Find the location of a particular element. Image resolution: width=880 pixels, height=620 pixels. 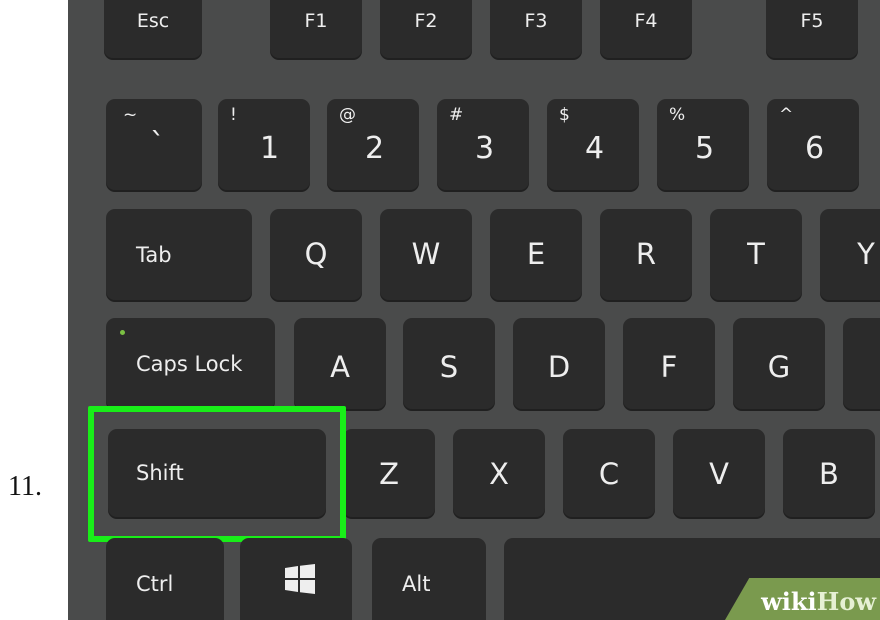

key-a: A is located at coordinates (340, 364).